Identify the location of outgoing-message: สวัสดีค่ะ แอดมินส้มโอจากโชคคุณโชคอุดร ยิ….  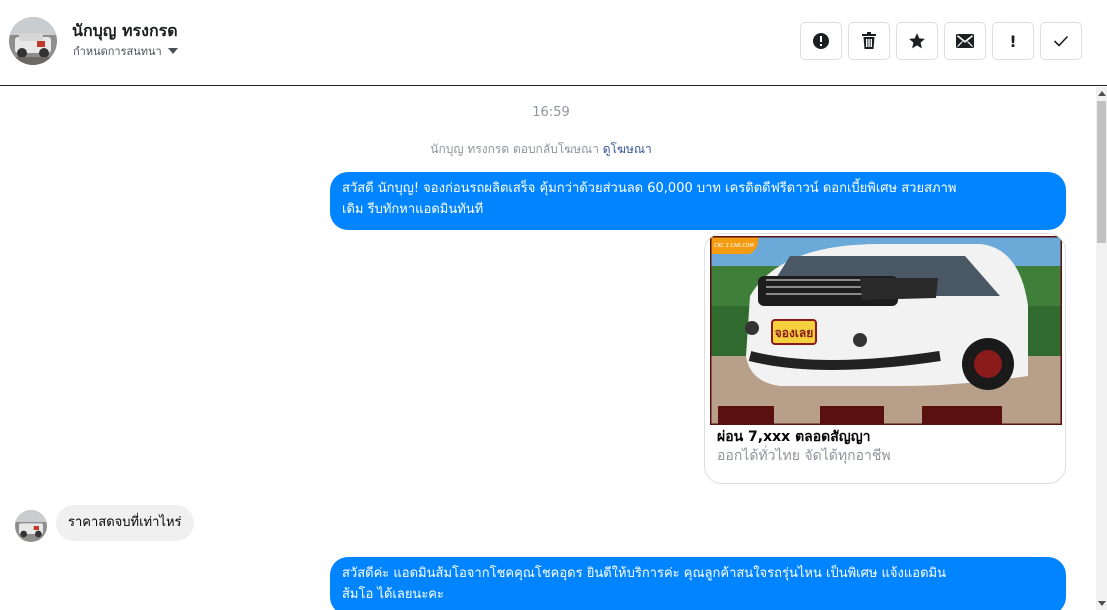
(698, 583).